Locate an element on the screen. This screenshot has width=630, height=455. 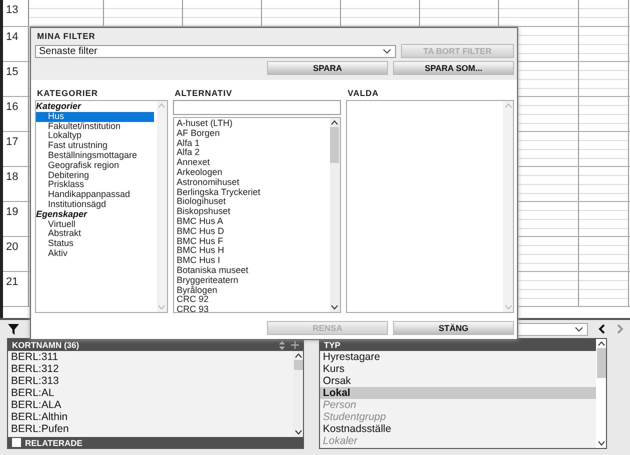
option-item: Byrålogen is located at coordinates (252, 291).